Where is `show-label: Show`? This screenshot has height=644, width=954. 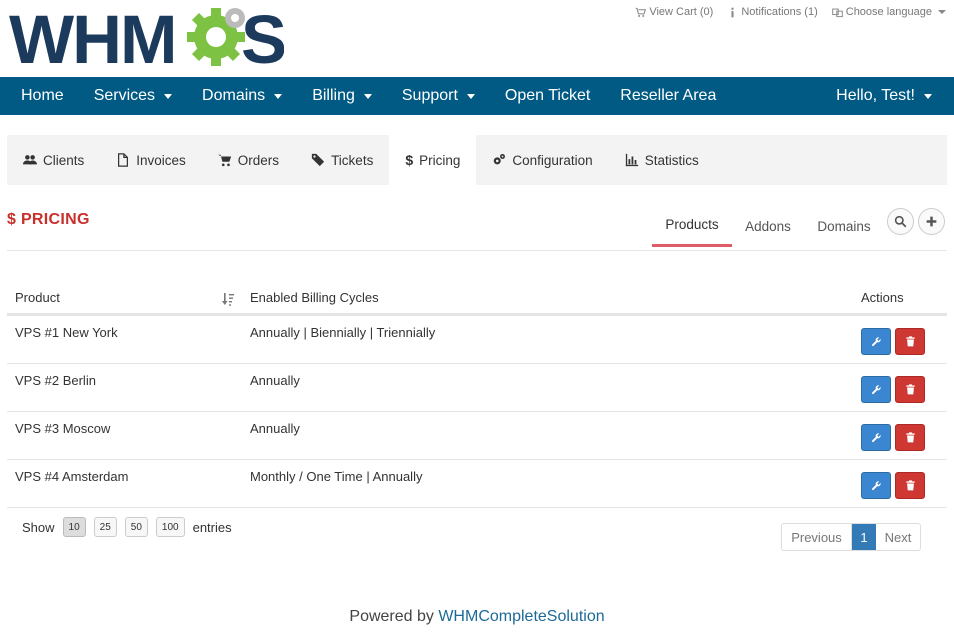 show-label: Show is located at coordinates (38, 527).